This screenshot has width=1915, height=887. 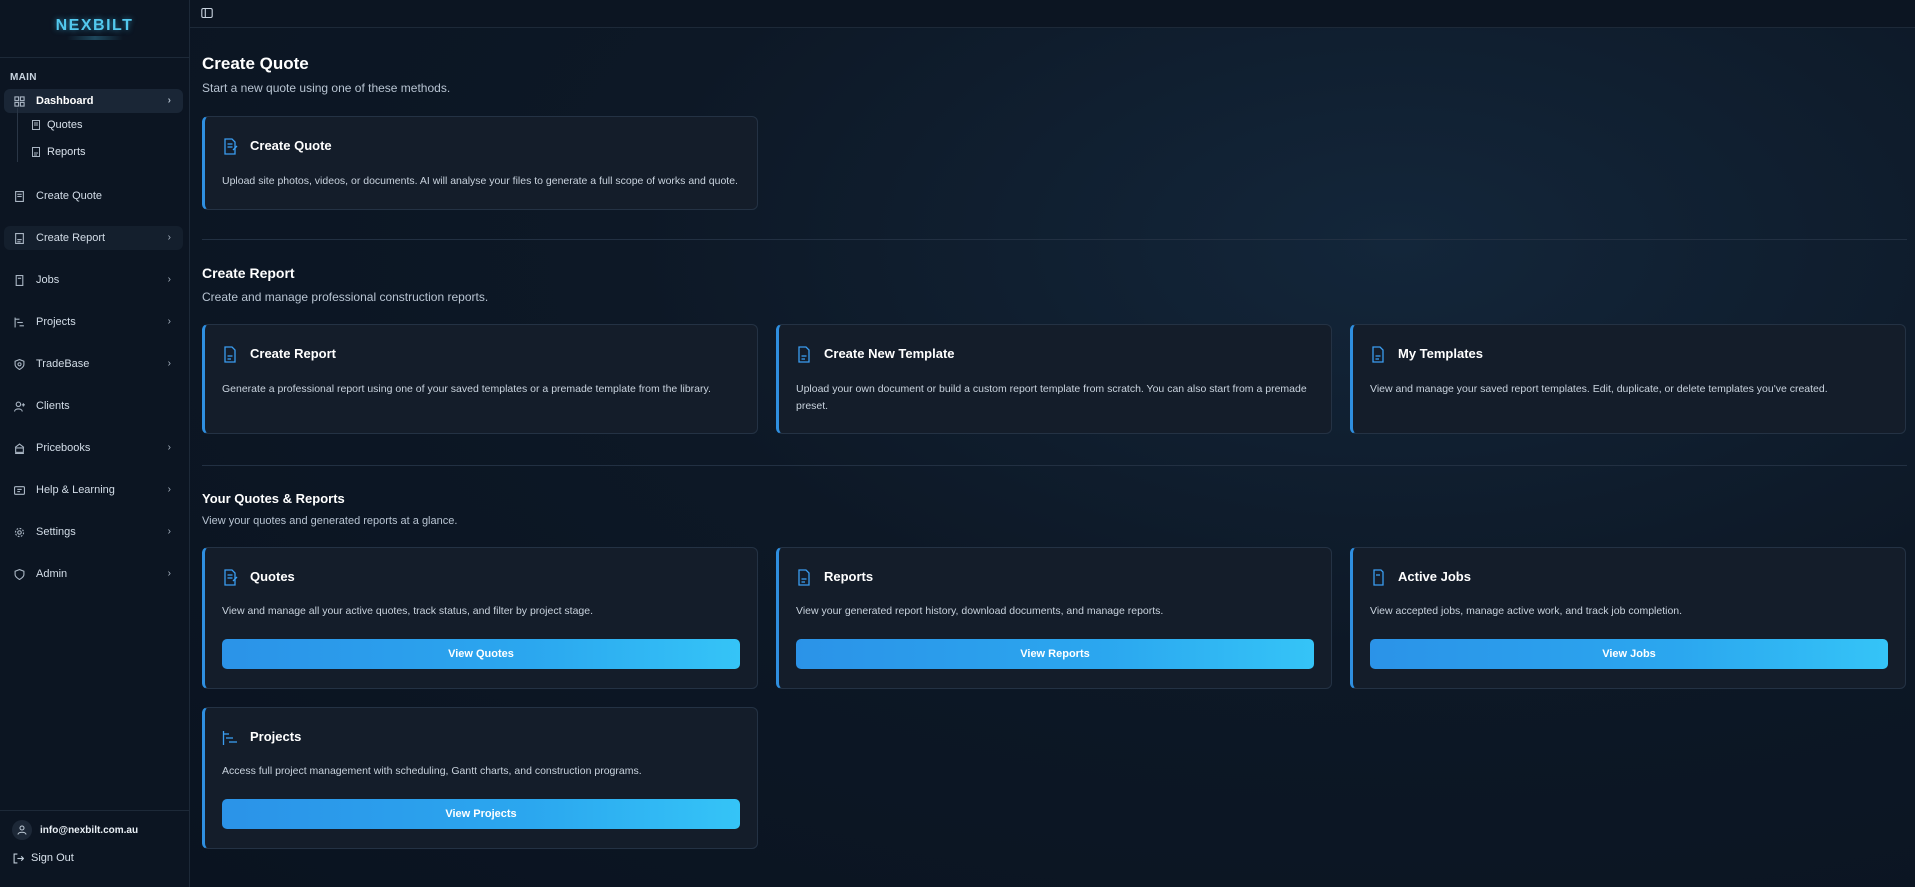 I want to click on card-title: Create Report, so click(x=293, y=353).